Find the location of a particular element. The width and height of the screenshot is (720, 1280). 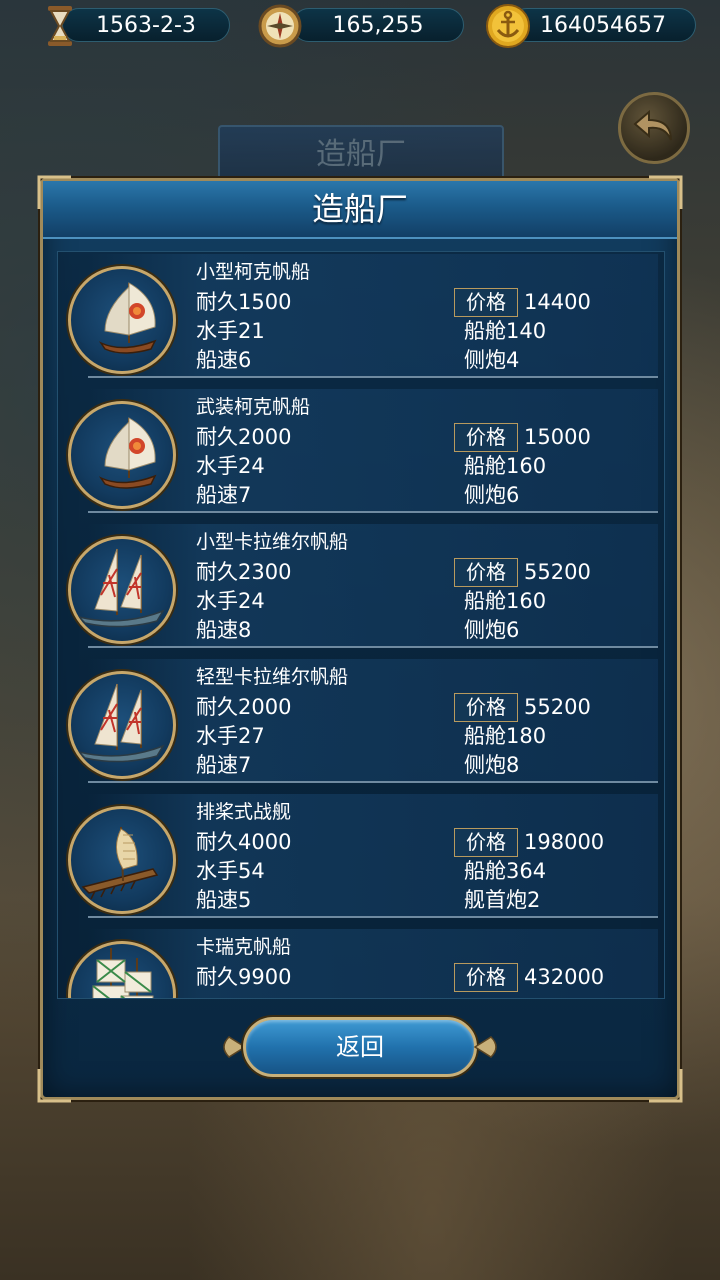

cannon-value: 4 is located at coordinates (513, 360).